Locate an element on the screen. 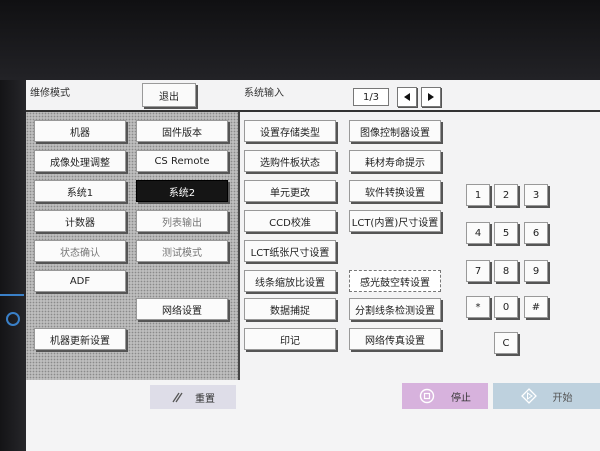  keypad-8: 8 is located at coordinates (506, 271).